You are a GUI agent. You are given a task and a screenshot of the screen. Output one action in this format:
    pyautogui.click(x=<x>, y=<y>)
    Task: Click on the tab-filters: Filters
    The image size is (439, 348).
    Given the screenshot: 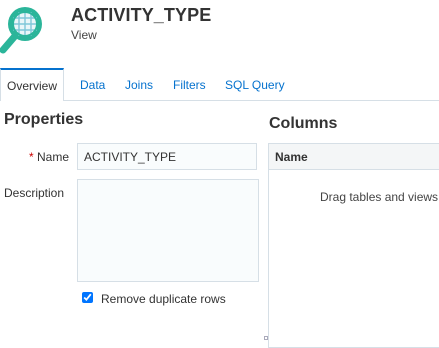 What is the action you would take?
    pyautogui.click(x=189, y=83)
    